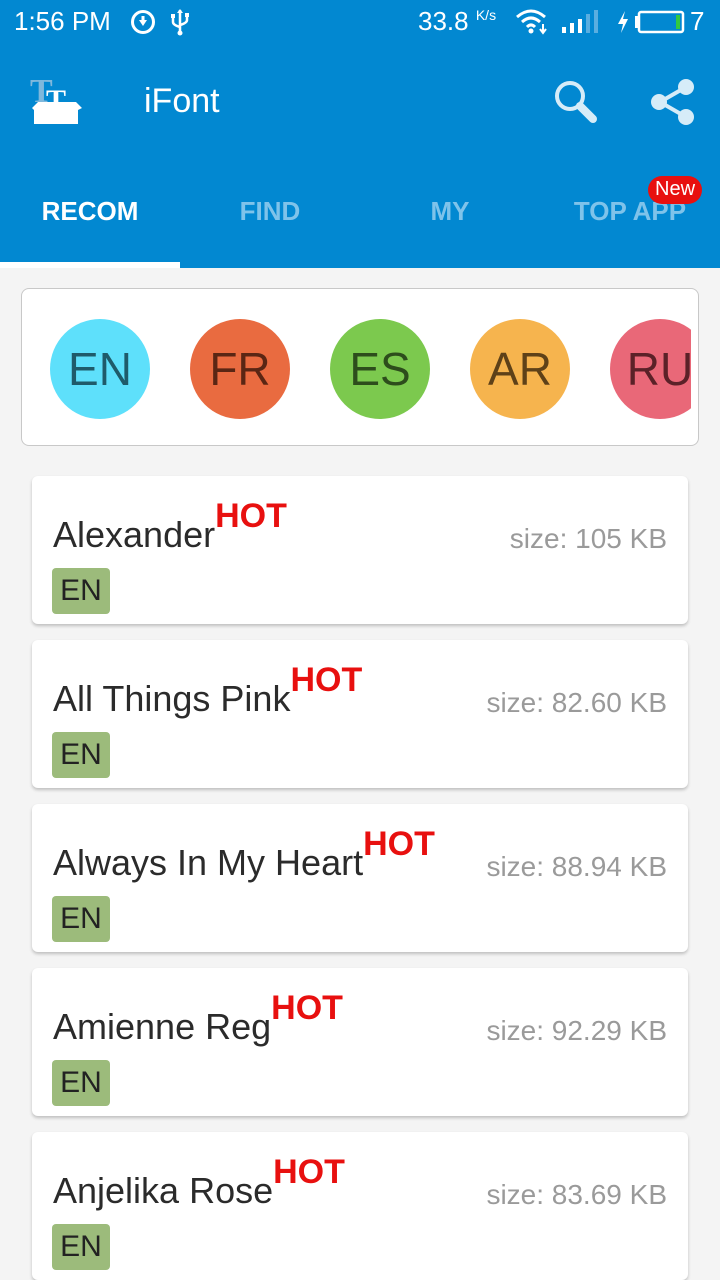 The height and width of the screenshot is (1280, 720). I want to click on charging-icon, so click(623, 22).